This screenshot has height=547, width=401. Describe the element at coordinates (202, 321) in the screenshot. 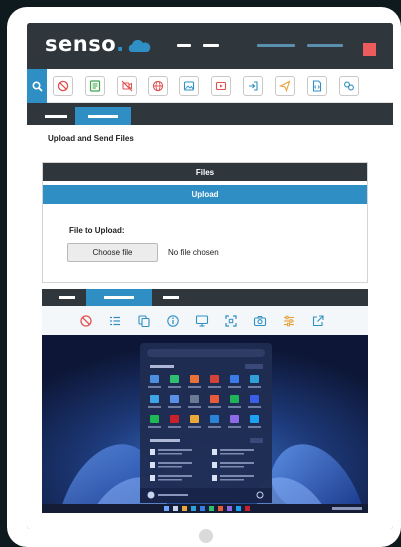

I see `monitor-icon` at that location.